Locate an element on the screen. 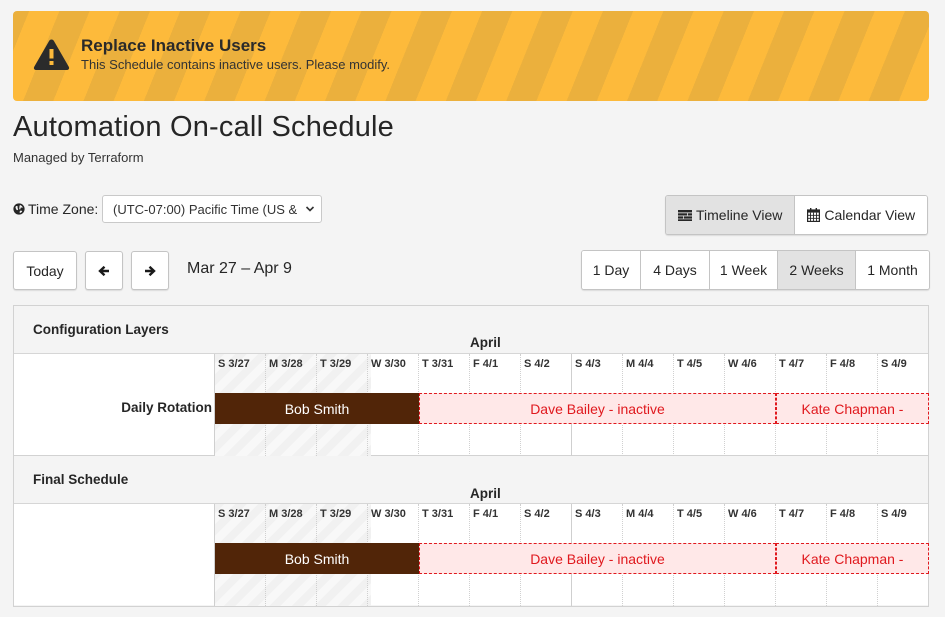 The image size is (945, 617). timezone-select: (UTC-07:00) Pacific Time (US & is located at coordinates (212, 209).